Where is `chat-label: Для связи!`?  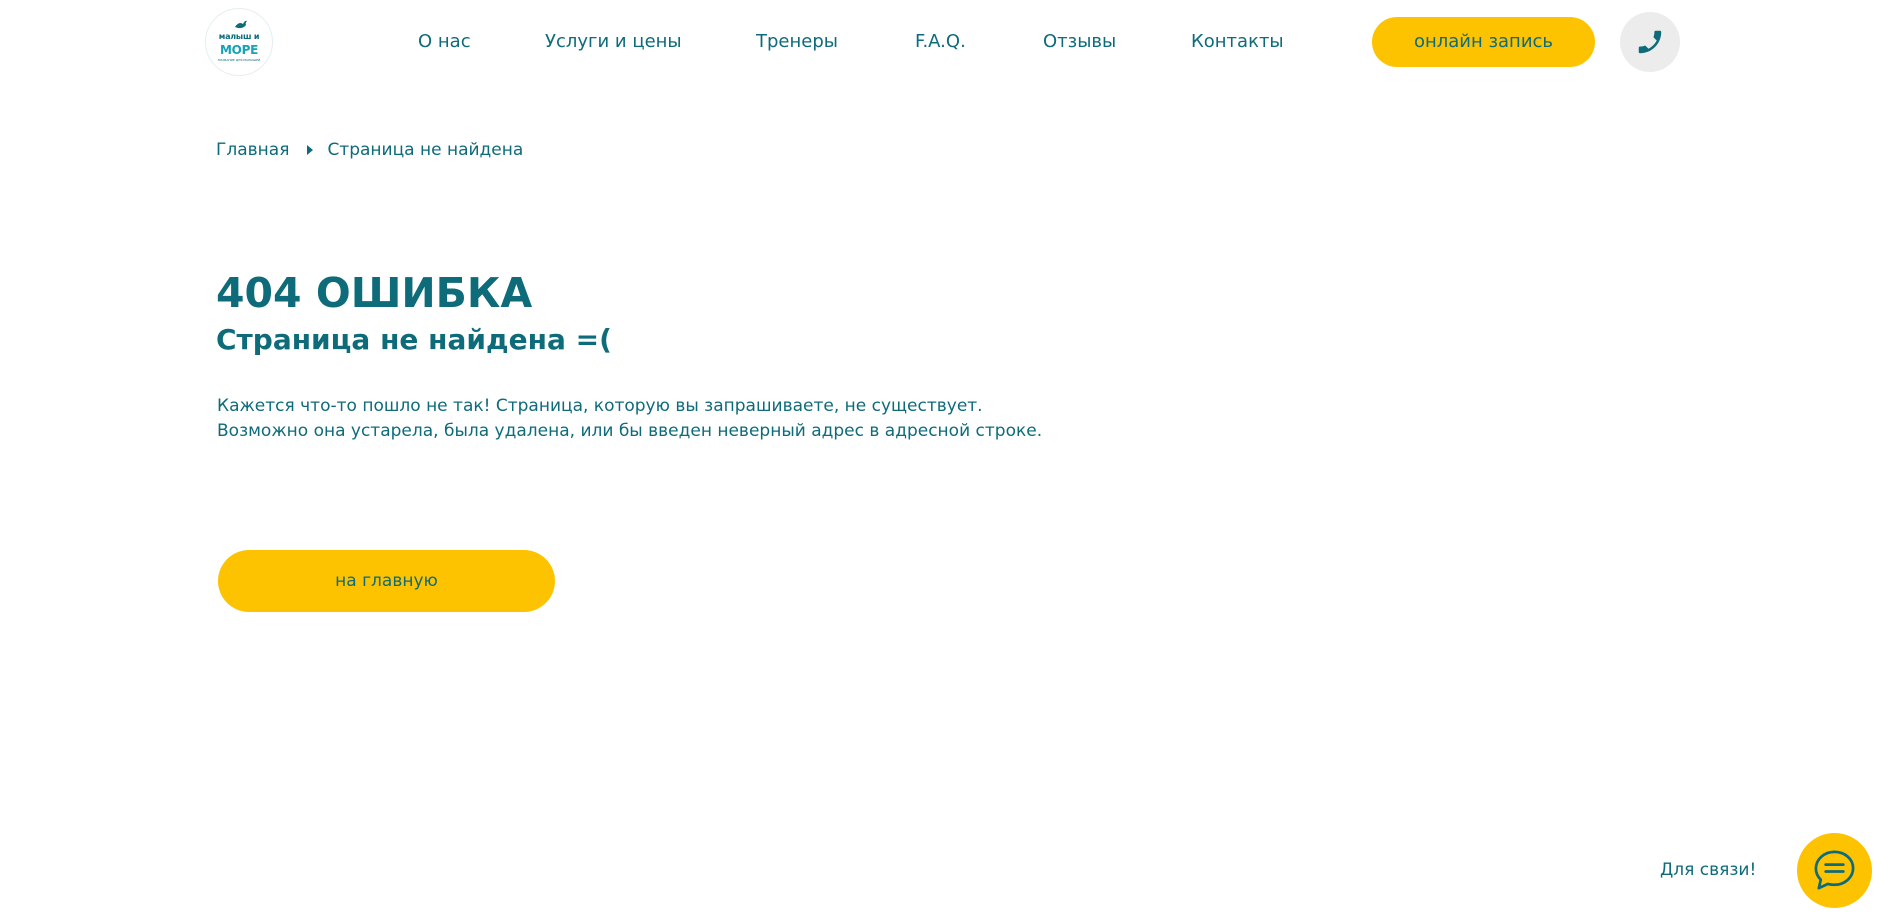
chat-label: Для связи! is located at coordinates (1708, 870).